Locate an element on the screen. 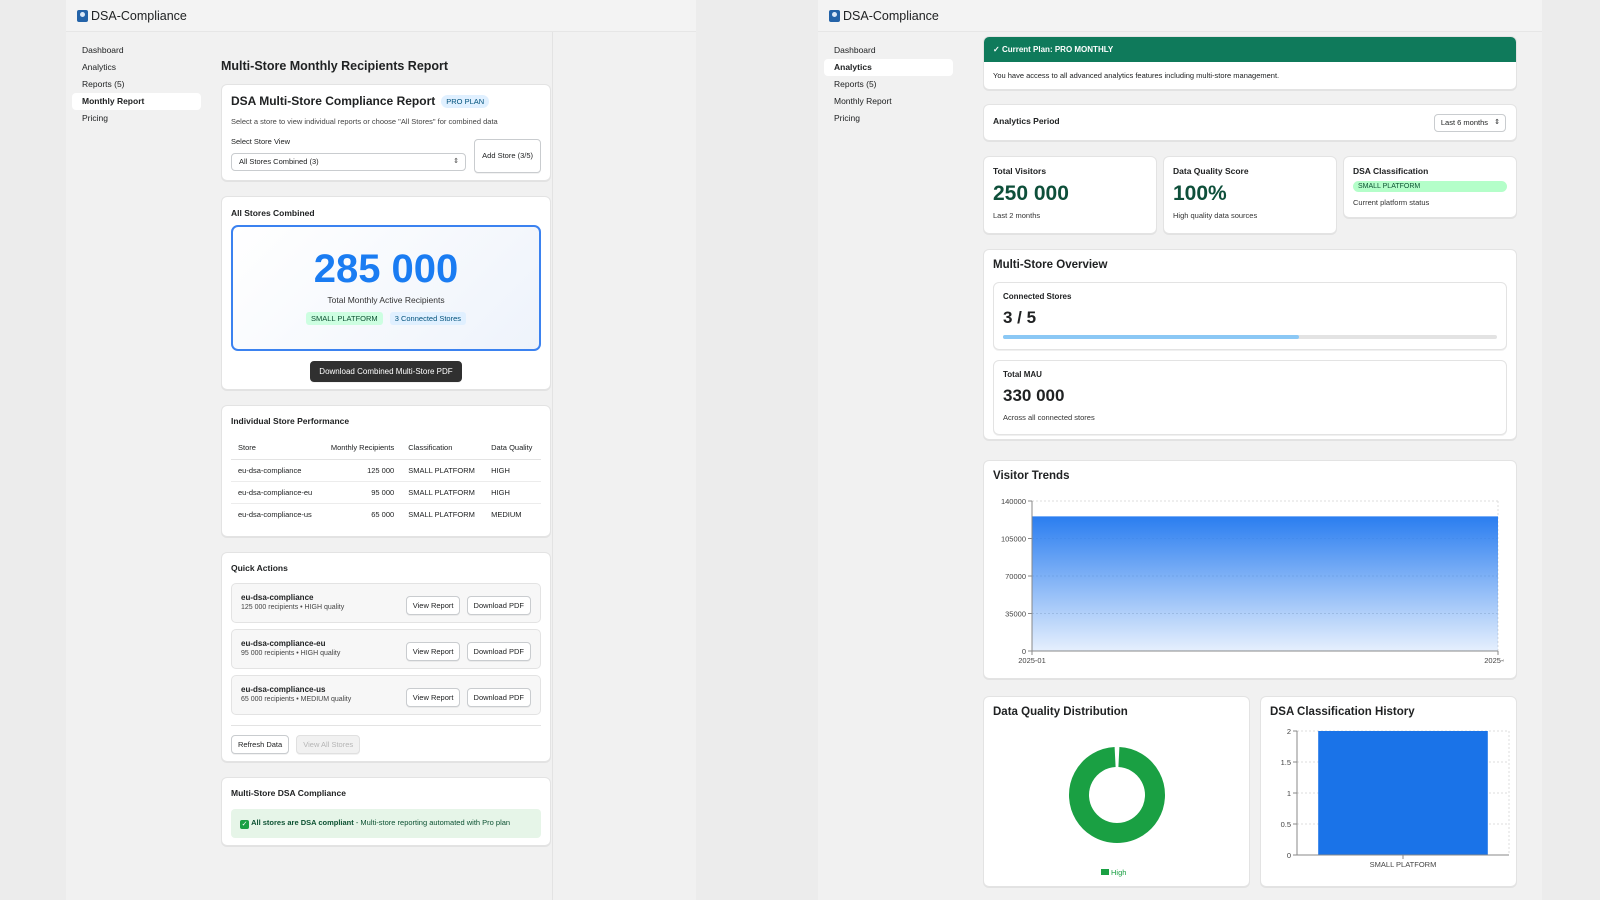 The height and width of the screenshot is (900, 1600). y-tick-label: 1.5 is located at coordinates (1286, 762).